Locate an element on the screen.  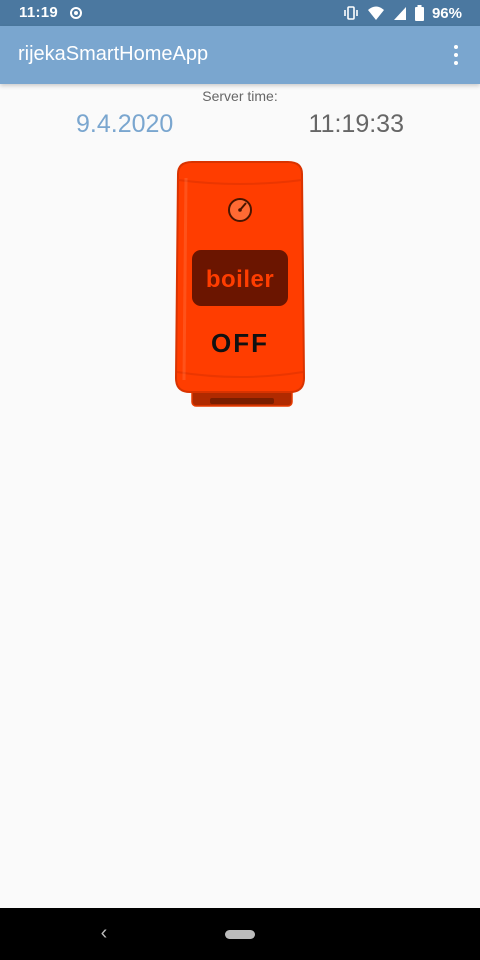
boiler-toggle: boiler OFF is located at coordinates (240, 285).